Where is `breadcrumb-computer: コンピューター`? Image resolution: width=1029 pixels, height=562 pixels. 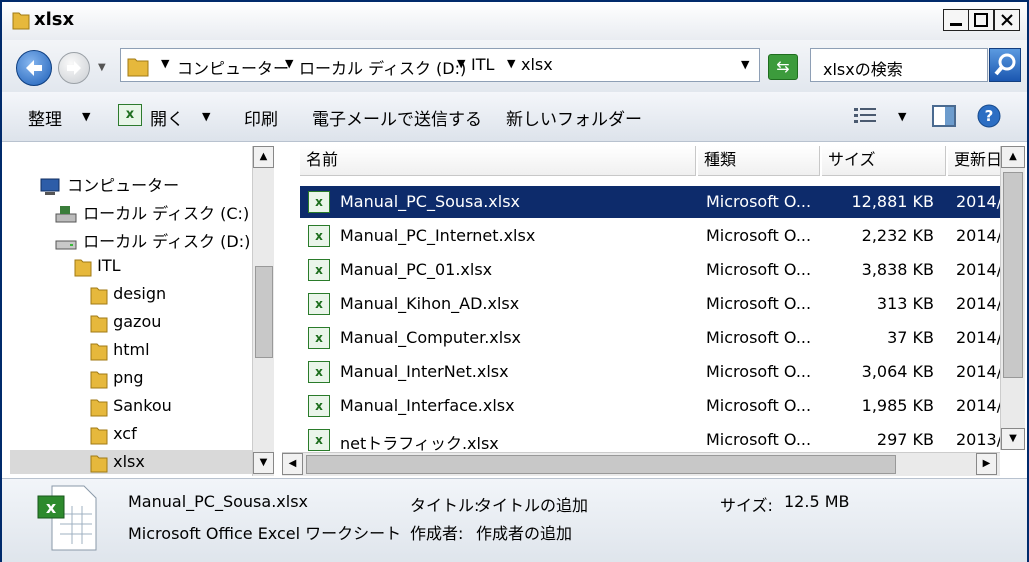 breadcrumb-computer: コンピューター is located at coordinates (233, 67).